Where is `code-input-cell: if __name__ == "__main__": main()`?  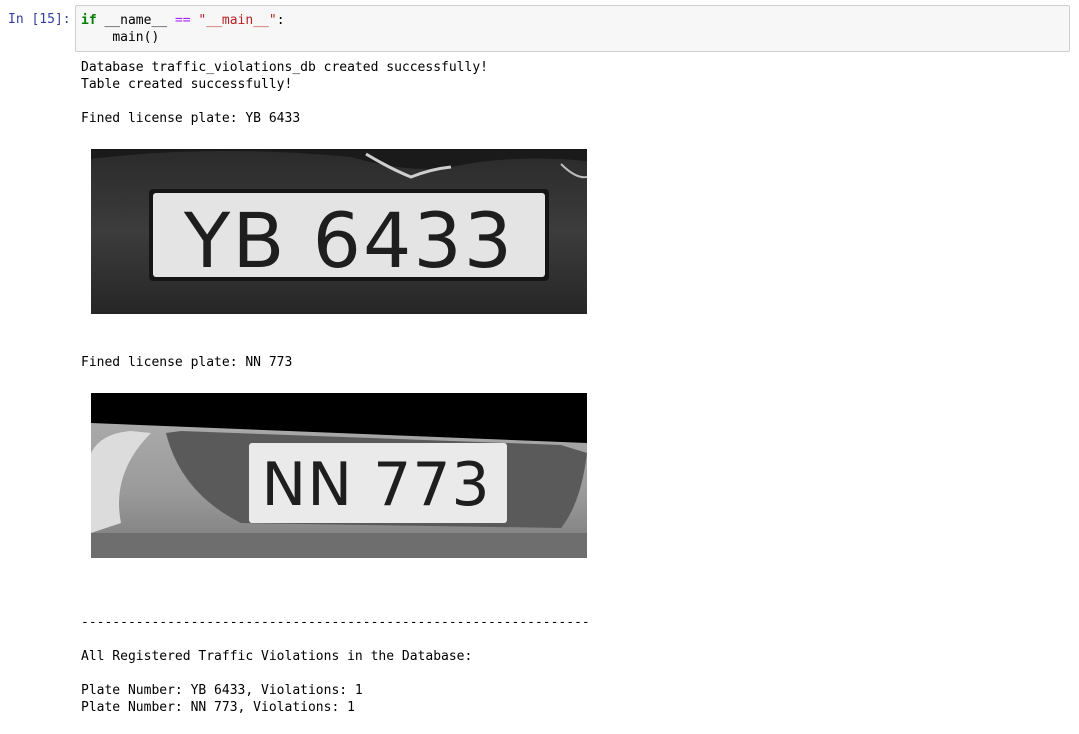
code-input-cell: if __name__ == "__main__": main() is located at coordinates (572, 28).